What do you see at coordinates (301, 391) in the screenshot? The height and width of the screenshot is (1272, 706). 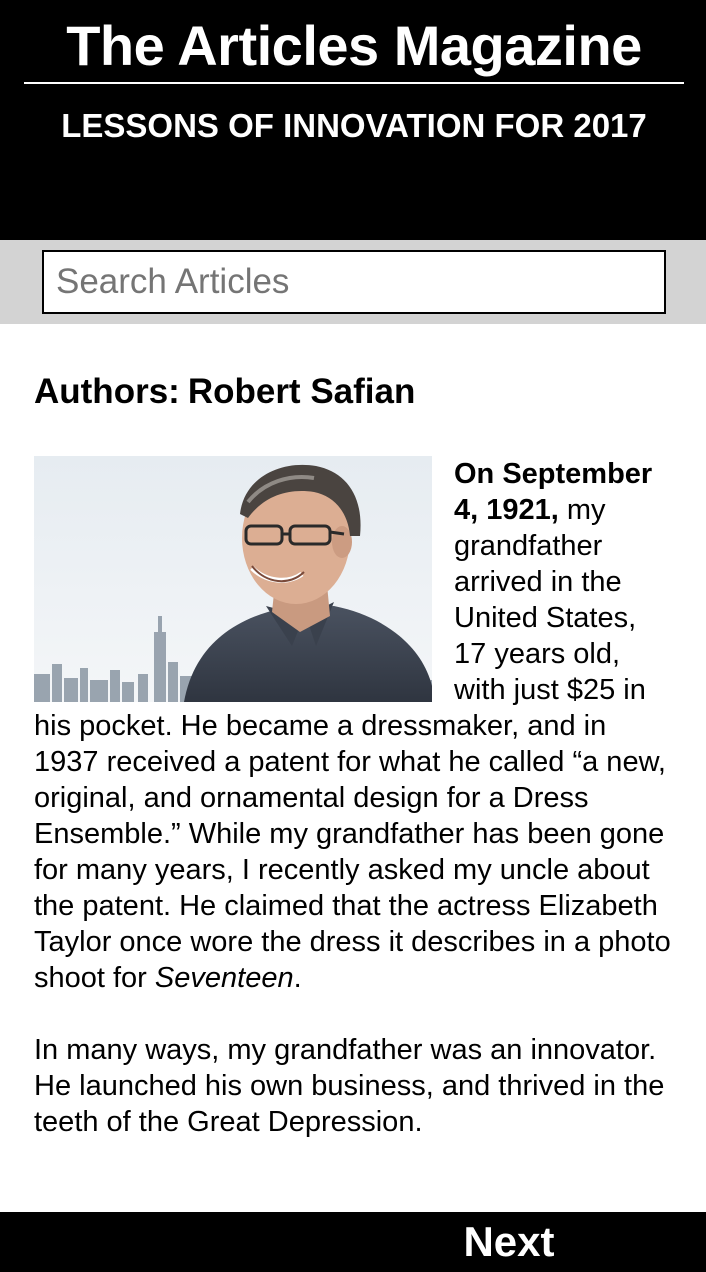 I see `author-name: Robert Safian` at bounding box center [301, 391].